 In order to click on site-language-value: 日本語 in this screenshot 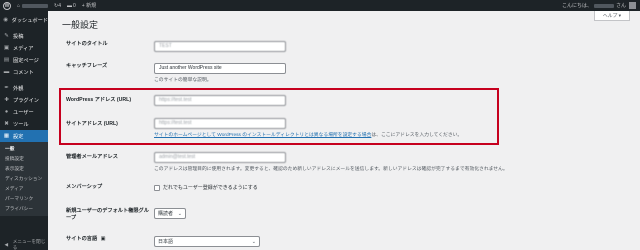, I will do `click(166, 242)`.